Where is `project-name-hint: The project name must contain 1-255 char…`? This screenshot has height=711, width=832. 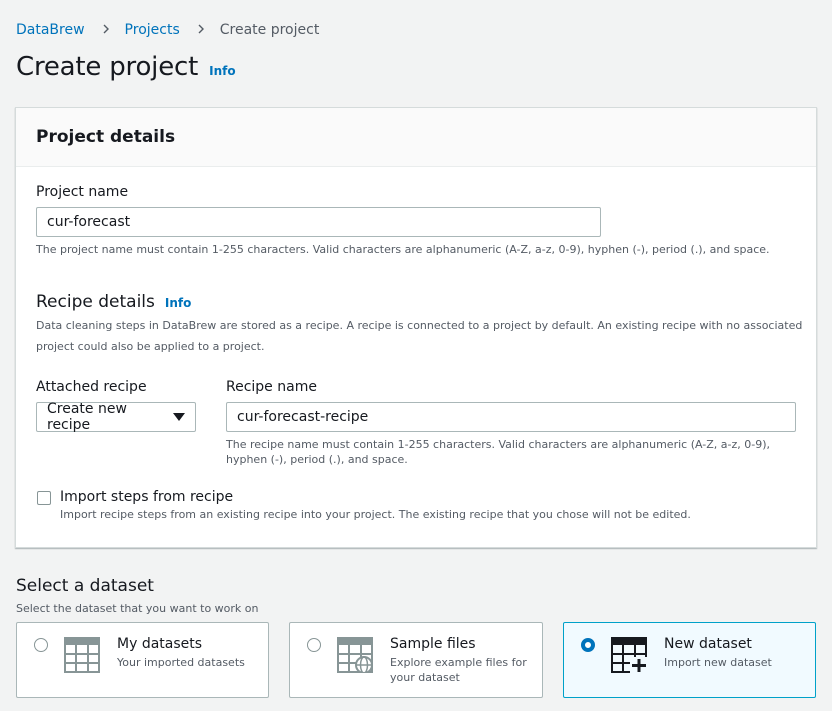 project-name-hint: The project name must contain 1-255 char… is located at coordinates (403, 249).